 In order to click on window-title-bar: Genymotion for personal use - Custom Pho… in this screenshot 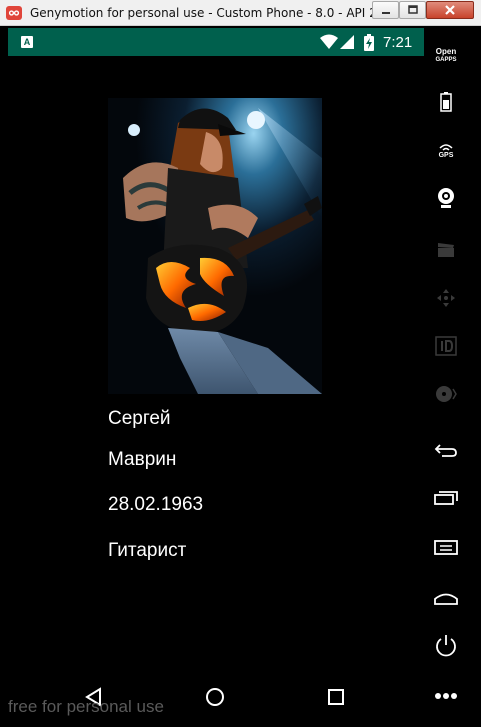, I will do `click(240, 13)`.